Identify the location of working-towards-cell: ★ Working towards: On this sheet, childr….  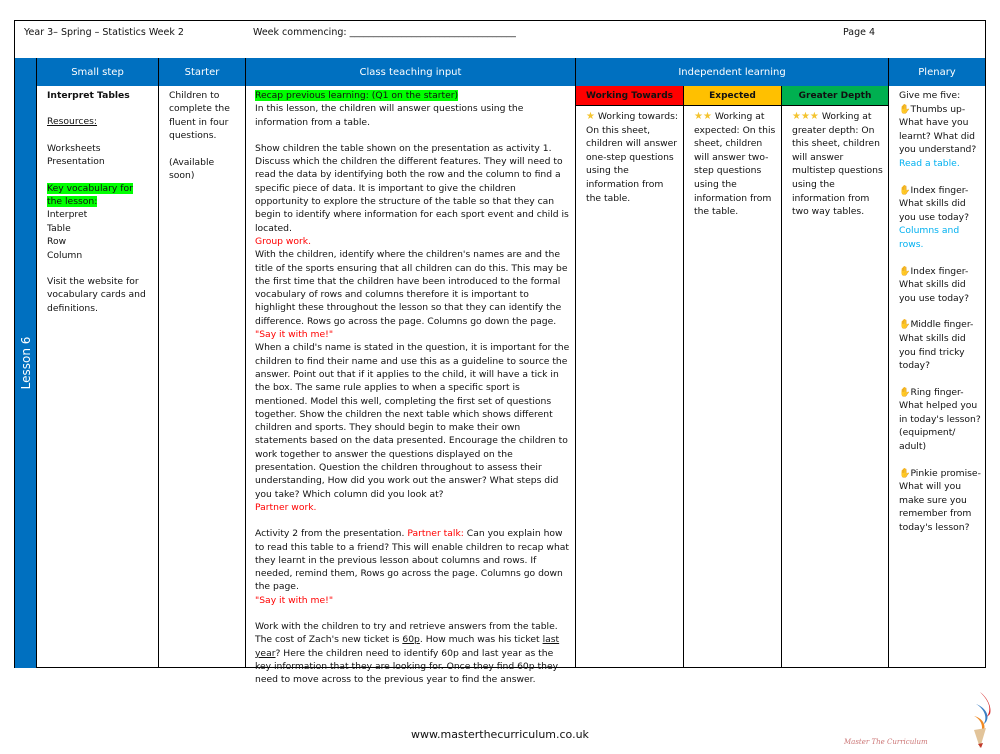
(630, 387).